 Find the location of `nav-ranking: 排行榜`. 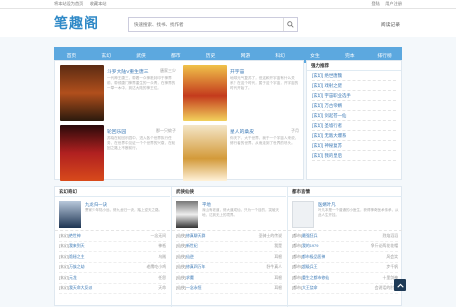

nav-ranking: 排行榜 is located at coordinates (384, 55).